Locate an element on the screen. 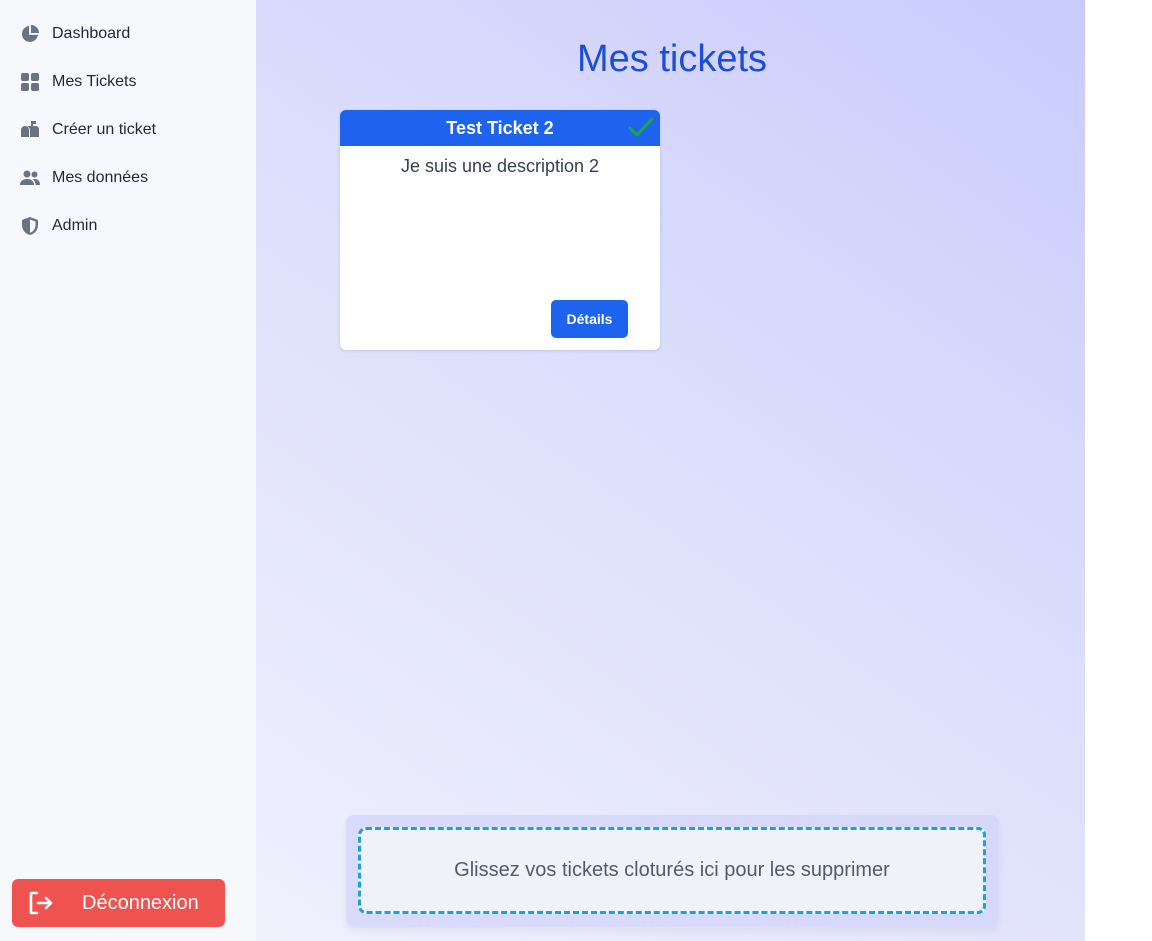 Image resolution: width=1152 pixels, height=941 pixels. users-icon is located at coordinates (30, 178).